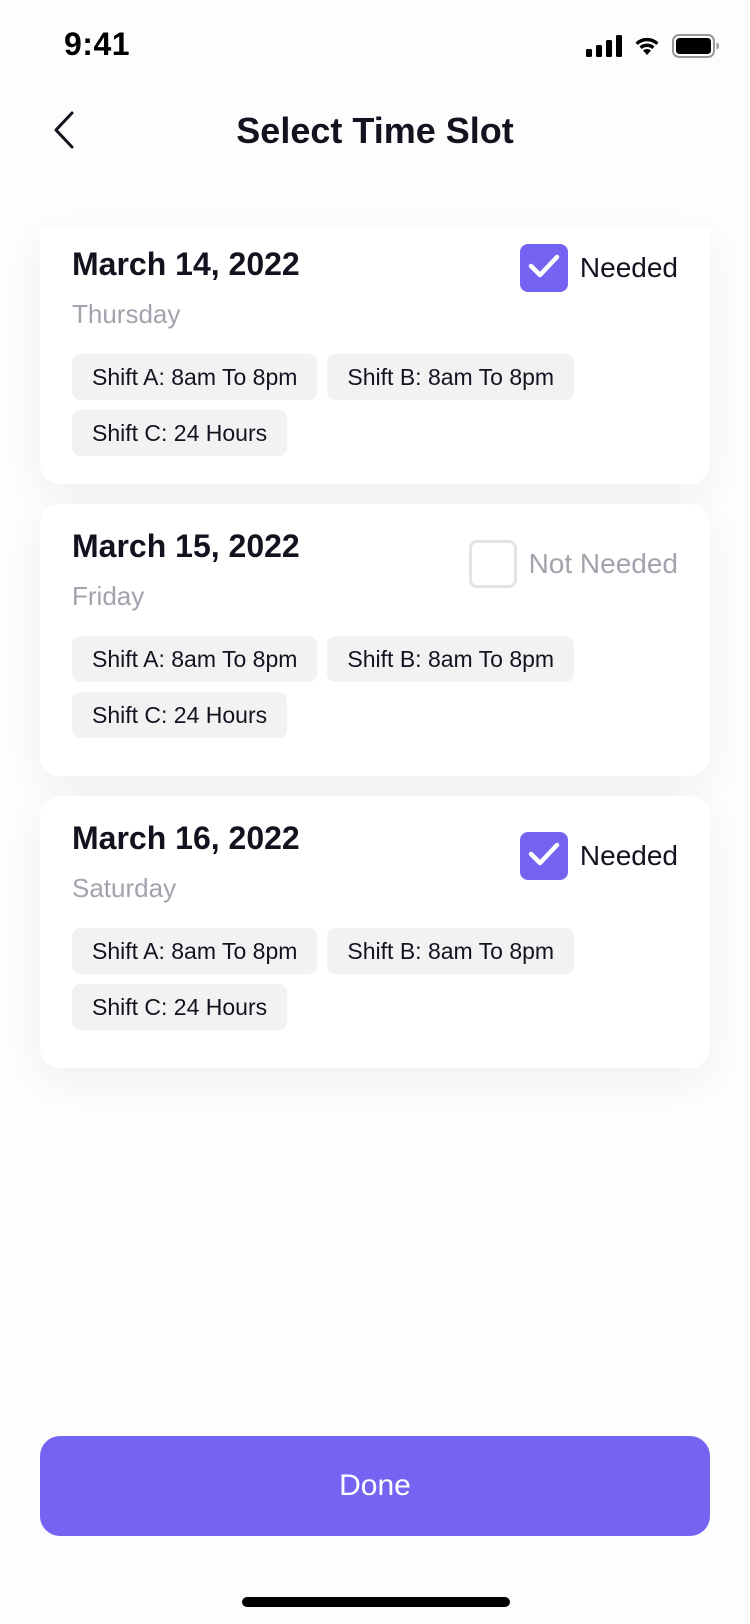 Image resolution: width=750 pixels, height=1624 pixels. Describe the element at coordinates (375, 1486) in the screenshot. I see `done-button: Done` at that location.